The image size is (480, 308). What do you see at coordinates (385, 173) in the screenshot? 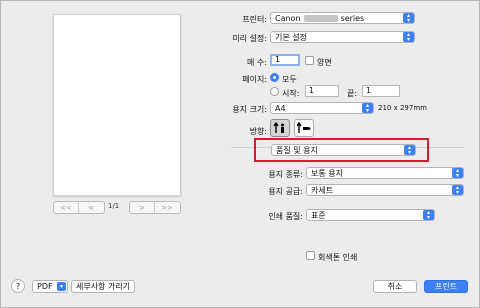
I see `media-type-popup: 보통 용지 ▴ ▾` at bounding box center [385, 173].